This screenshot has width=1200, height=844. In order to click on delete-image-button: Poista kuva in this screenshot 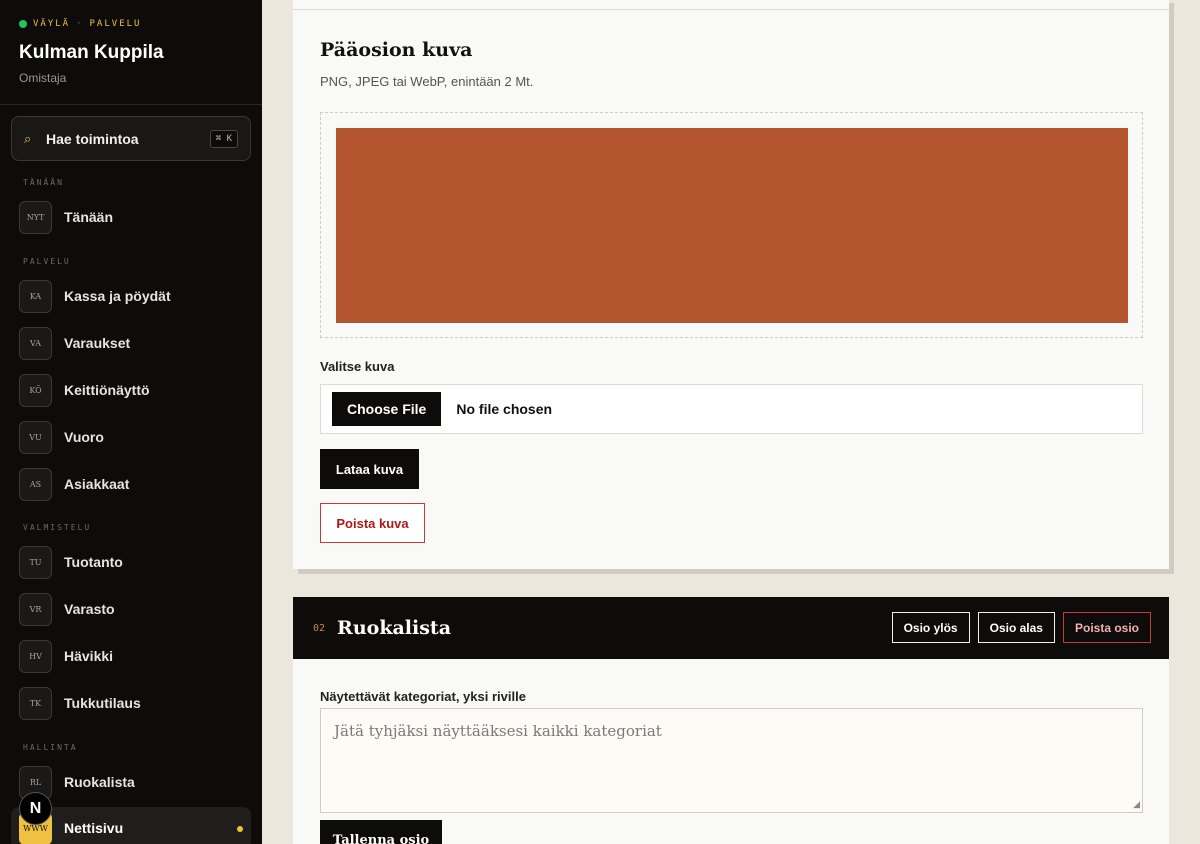, I will do `click(372, 523)`.